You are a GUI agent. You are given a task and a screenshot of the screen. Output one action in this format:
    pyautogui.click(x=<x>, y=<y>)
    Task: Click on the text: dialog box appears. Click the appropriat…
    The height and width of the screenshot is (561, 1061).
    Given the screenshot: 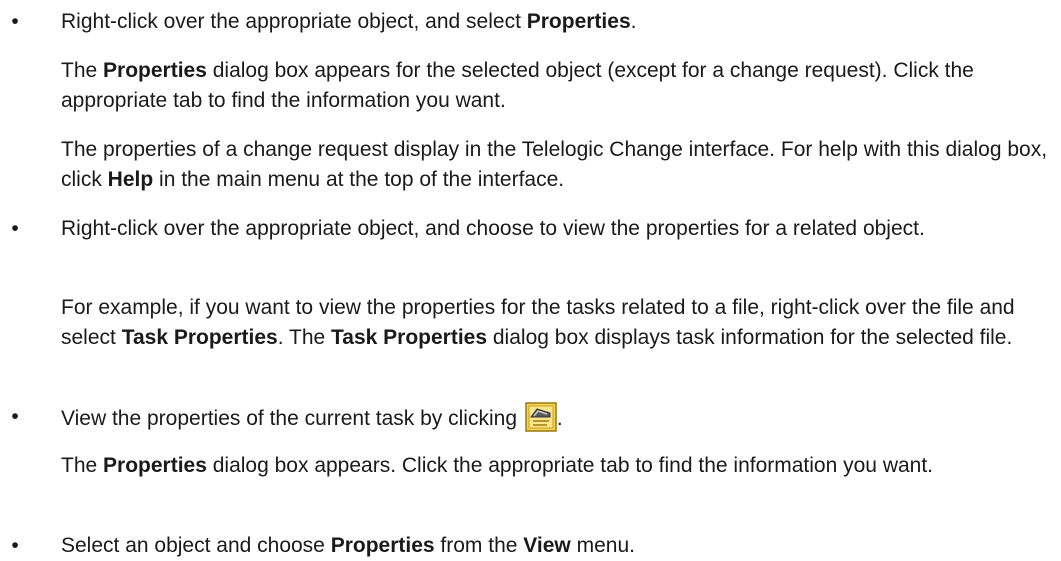 What is the action you would take?
    pyautogui.click(x=570, y=465)
    